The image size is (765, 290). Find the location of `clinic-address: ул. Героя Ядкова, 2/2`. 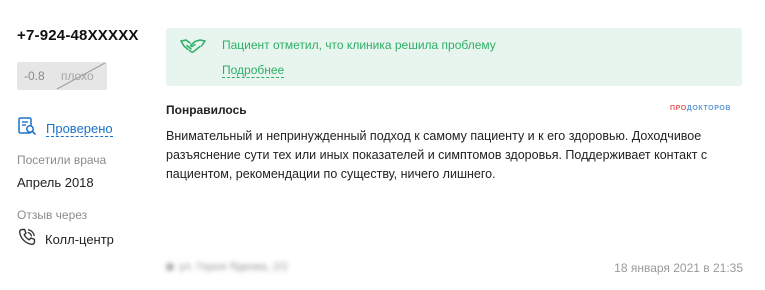

clinic-address: ул. Героя Ядкова, 2/2 is located at coordinates (227, 267).